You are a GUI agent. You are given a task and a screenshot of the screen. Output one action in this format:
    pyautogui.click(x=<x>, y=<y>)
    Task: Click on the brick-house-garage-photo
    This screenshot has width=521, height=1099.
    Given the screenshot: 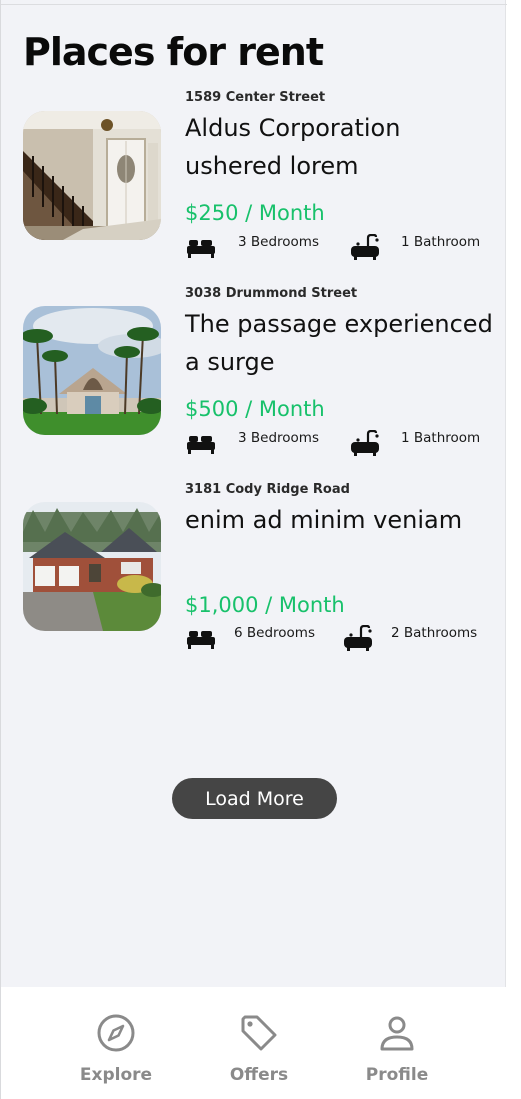 What is the action you would take?
    pyautogui.click(x=92, y=566)
    